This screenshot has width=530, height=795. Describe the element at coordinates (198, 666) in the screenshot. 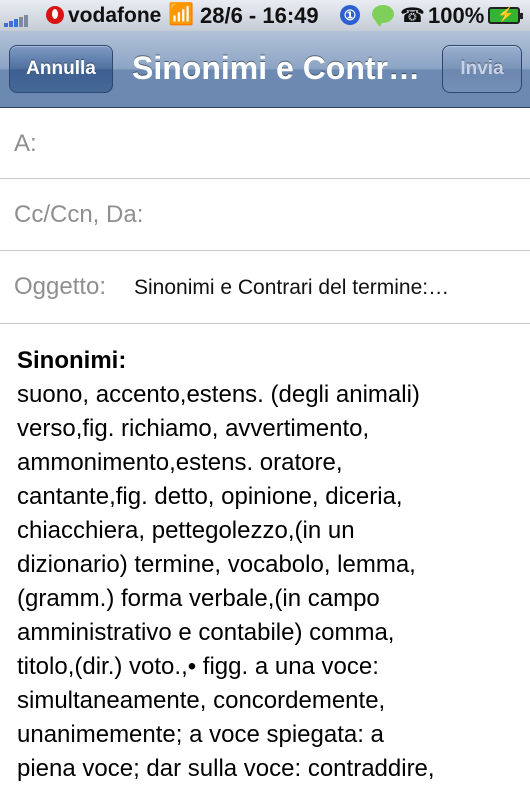

I see `body-line: titolo,(dir.) voto.,• figg. a una voce:` at that location.